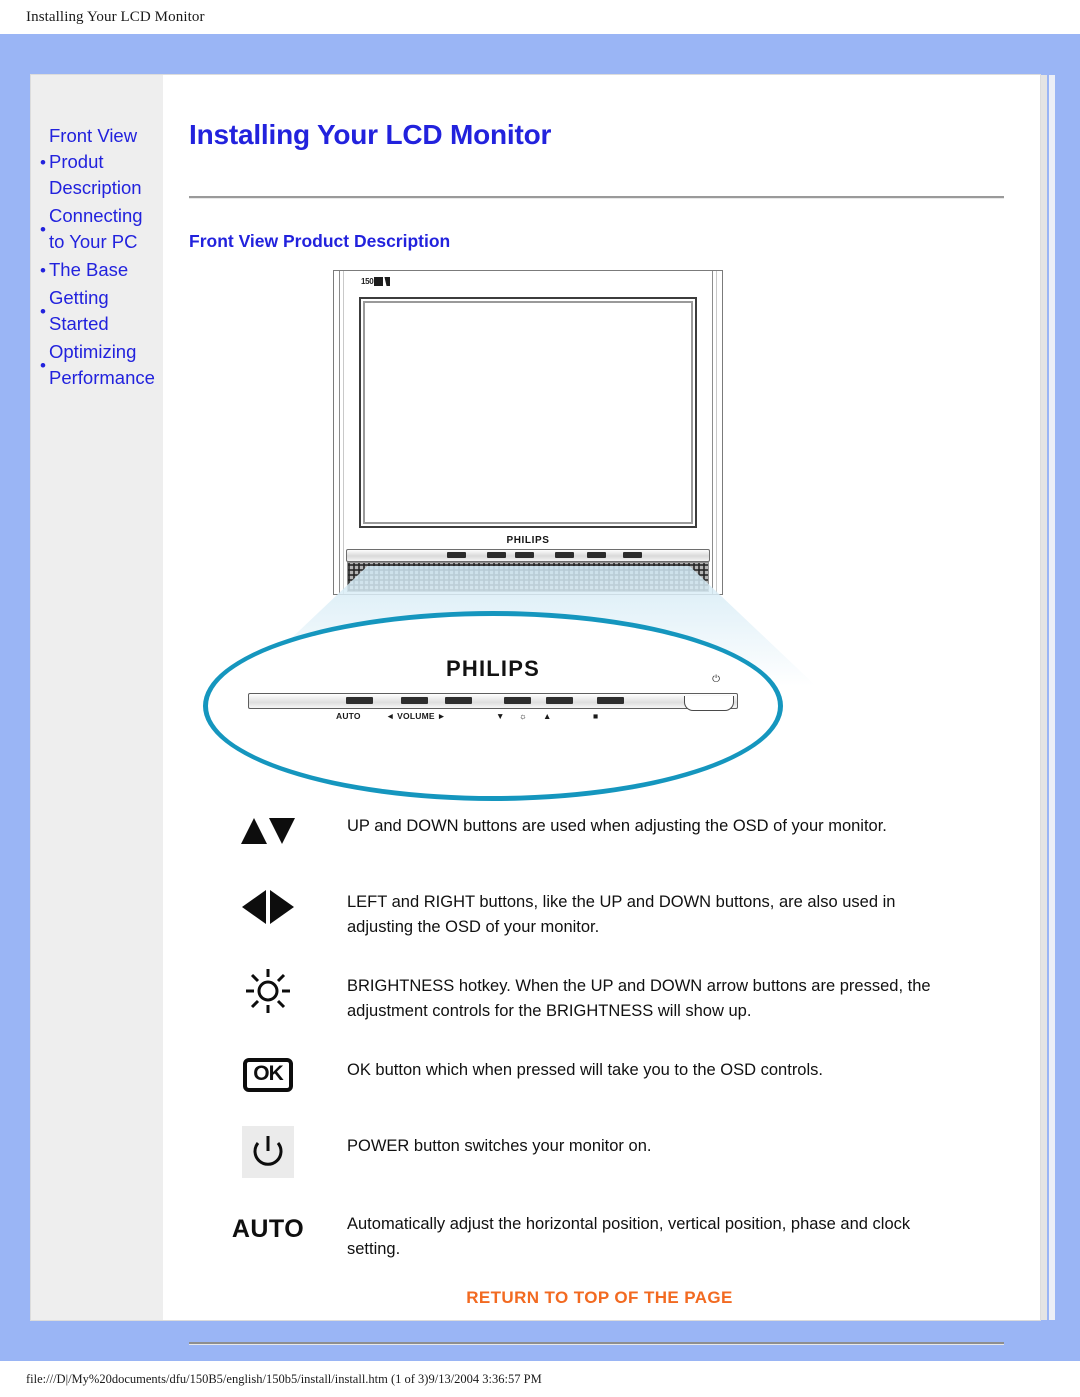 The height and width of the screenshot is (1397, 1080). I want to click on return-to-top-link: RETURN TO TOP OF THE PAGE, so click(599, 1297).